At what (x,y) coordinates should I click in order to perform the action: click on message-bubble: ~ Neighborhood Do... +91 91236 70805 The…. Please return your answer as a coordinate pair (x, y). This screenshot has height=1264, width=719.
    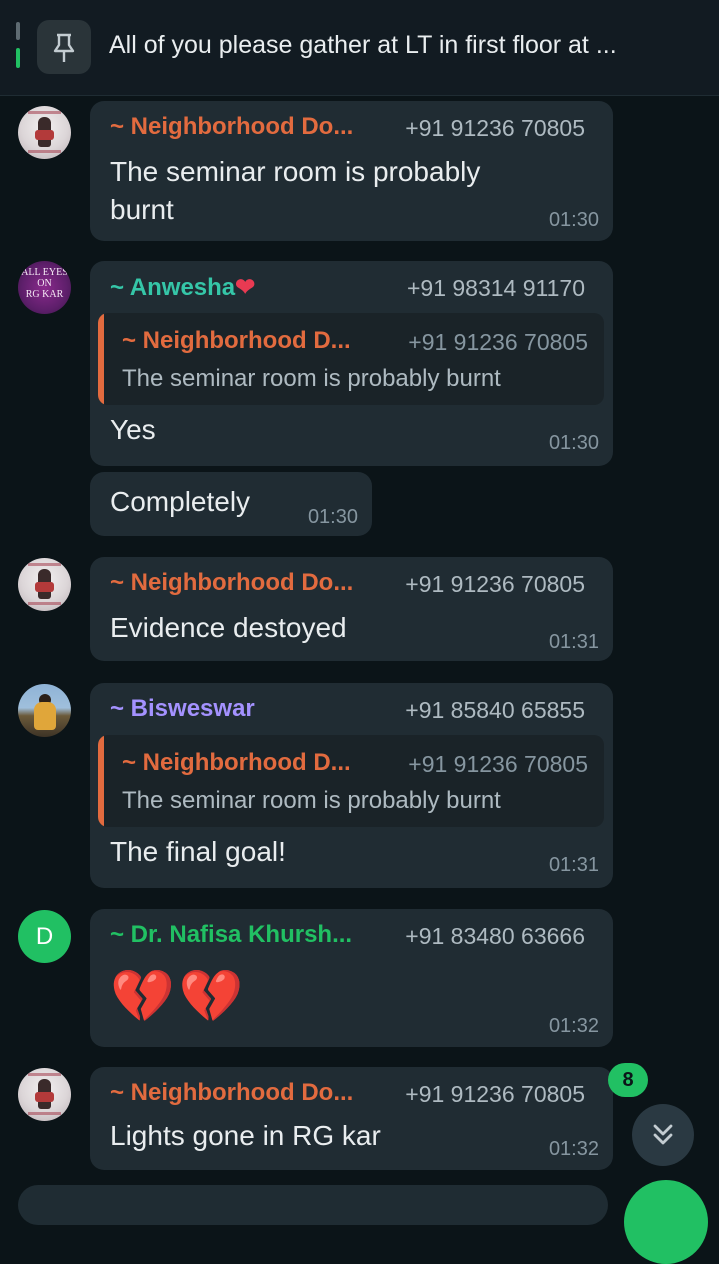
    Looking at the image, I should click on (351, 171).